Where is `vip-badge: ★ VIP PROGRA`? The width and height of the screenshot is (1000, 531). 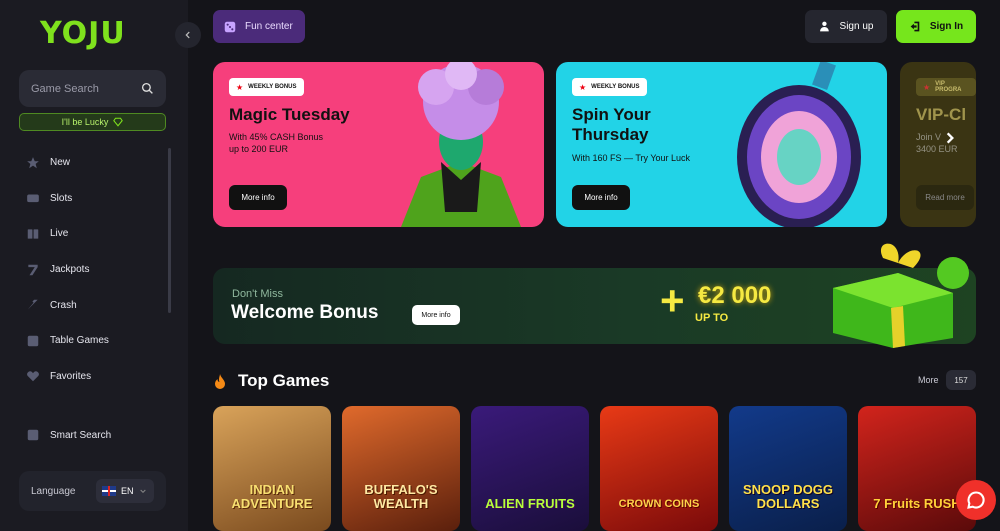
vip-badge: ★ VIP PROGRA is located at coordinates (946, 87).